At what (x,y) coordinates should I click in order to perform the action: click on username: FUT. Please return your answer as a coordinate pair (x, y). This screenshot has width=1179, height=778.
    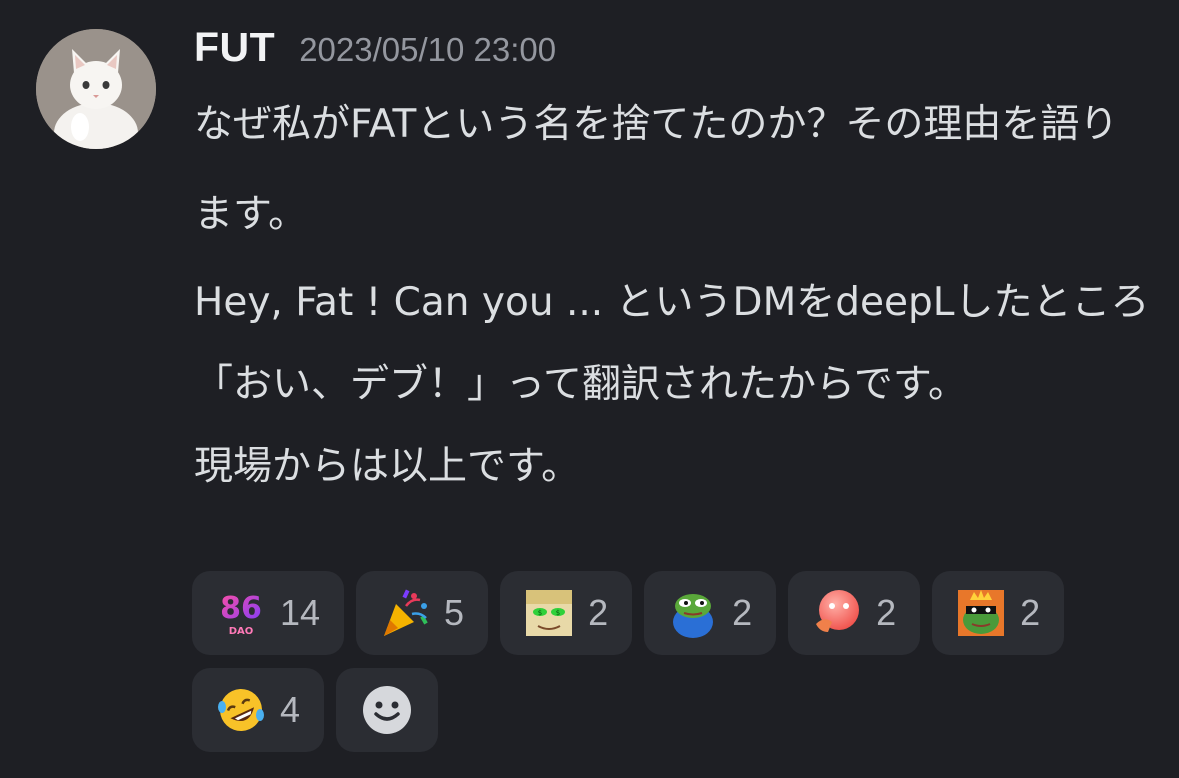
    Looking at the image, I should click on (234, 47).